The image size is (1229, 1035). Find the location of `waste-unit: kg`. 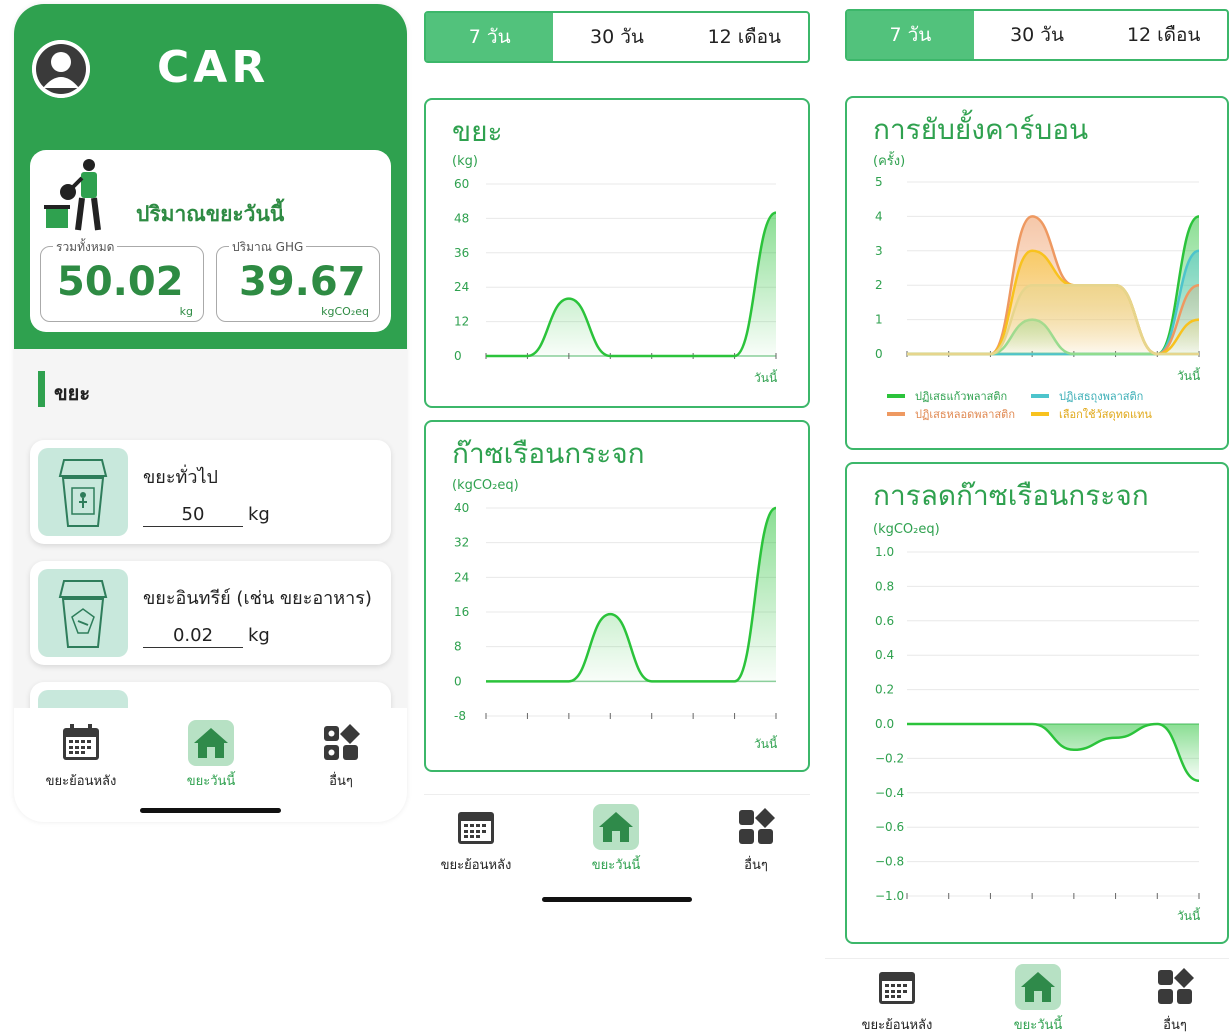

waste-unit: kg is located at coordinates (259, 514).